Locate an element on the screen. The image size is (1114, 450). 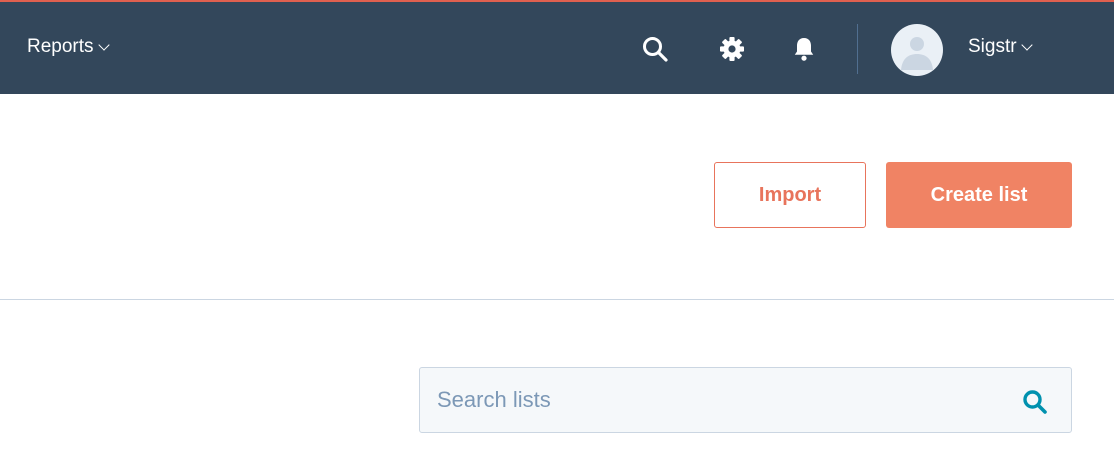
user-avatar-icon is located at coordinates (917, 53).